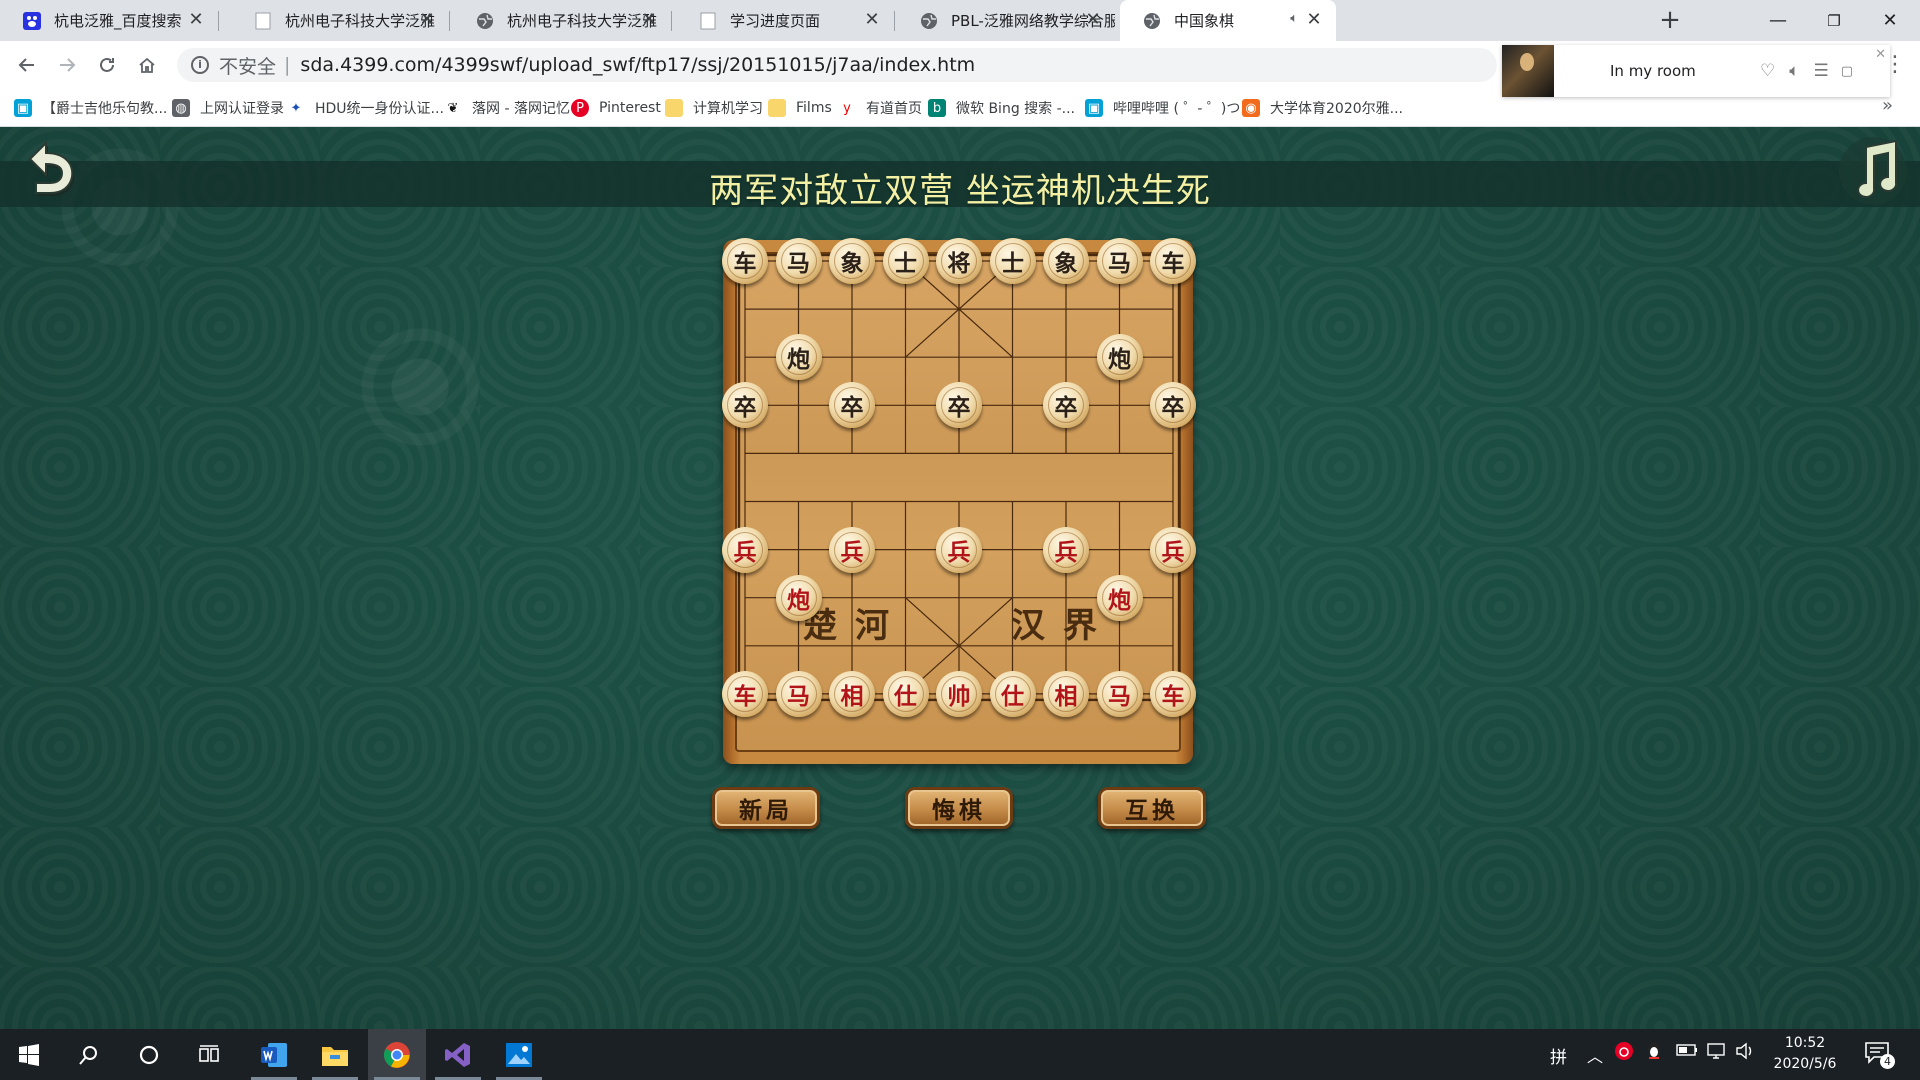 The height and width of the screenshot is (1080, 1920). Describe the element at coordinates (1890, 20) in the screenshot. I see `window-close-button: ✕` at that location.